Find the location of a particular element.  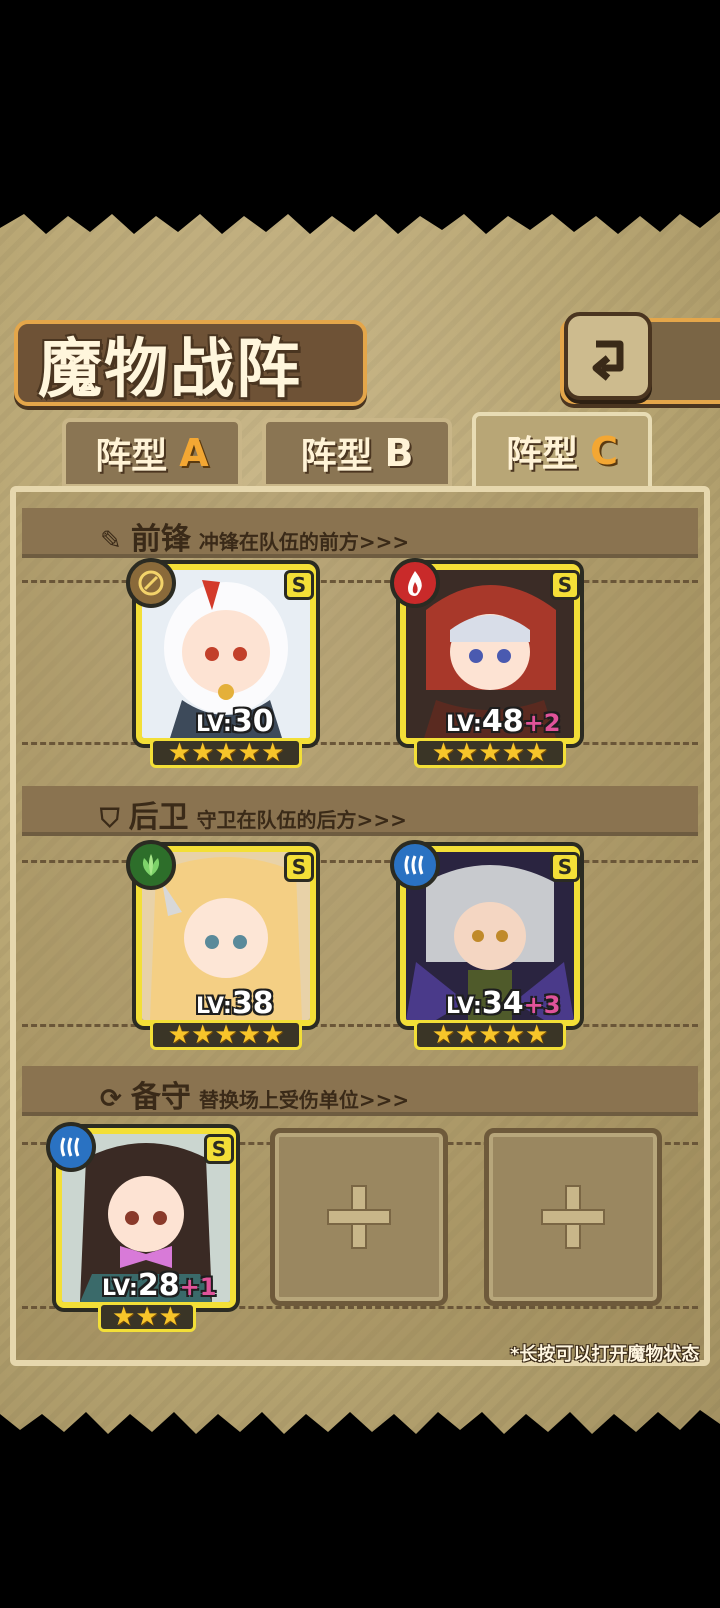

unit-level: LV:34+3 is located at coordinates (503, 1003).